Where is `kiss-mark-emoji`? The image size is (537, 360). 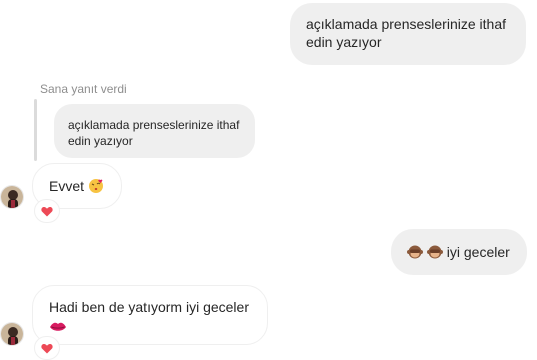 kiss-mark-emoji is located at coordinates (58, 328).